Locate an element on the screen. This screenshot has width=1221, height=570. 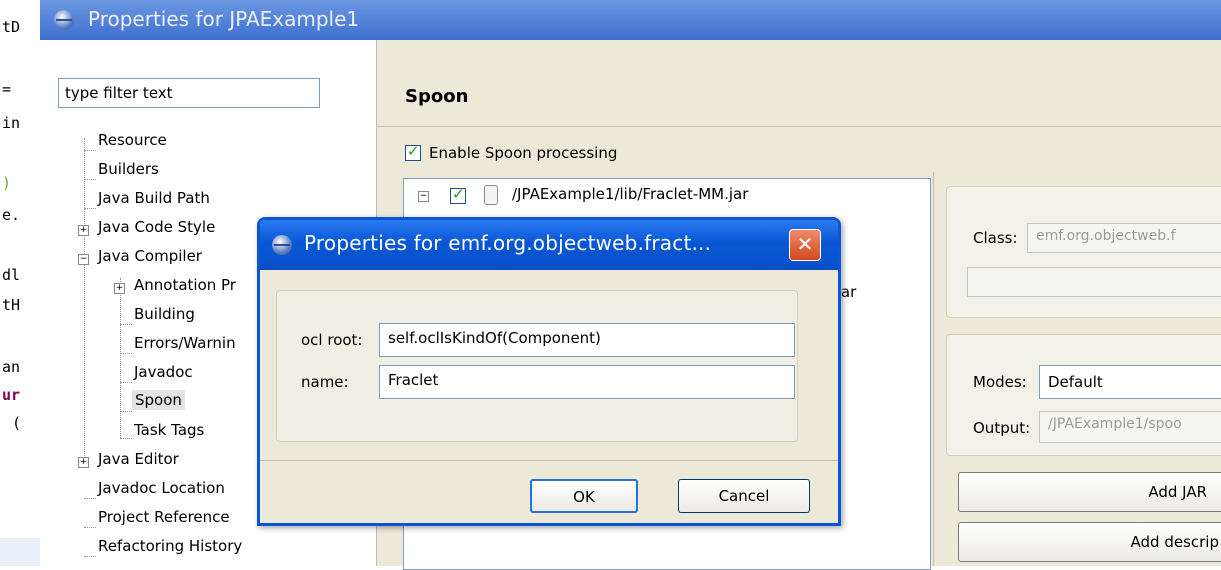
tree-item-java-code-style: Java Code Style is located at coordinates (156, 227).